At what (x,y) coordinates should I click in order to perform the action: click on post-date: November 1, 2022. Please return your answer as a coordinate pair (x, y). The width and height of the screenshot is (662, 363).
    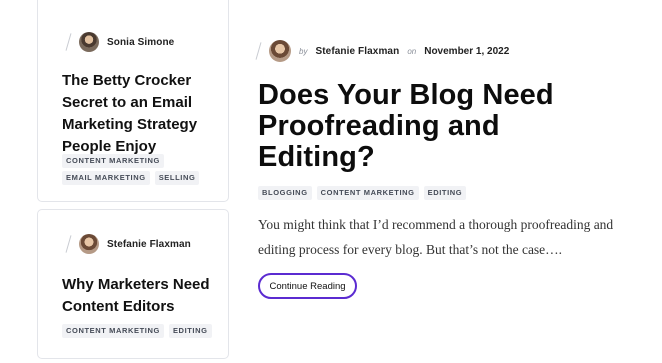
    Looking at the image, I should click on (467, 51).